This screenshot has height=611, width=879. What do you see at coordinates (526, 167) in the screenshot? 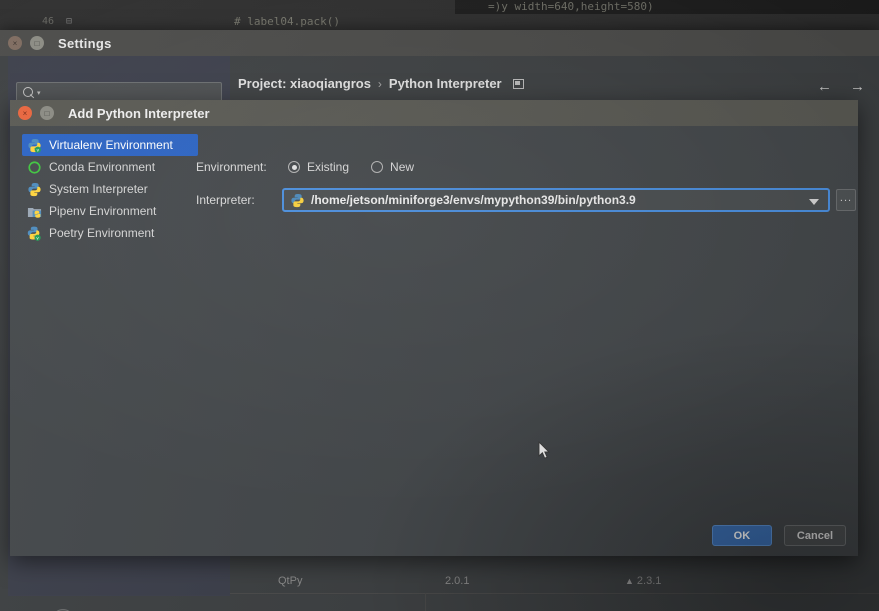
I see `environment-row: Environment: Existing New` at bounding box center [526, 167].